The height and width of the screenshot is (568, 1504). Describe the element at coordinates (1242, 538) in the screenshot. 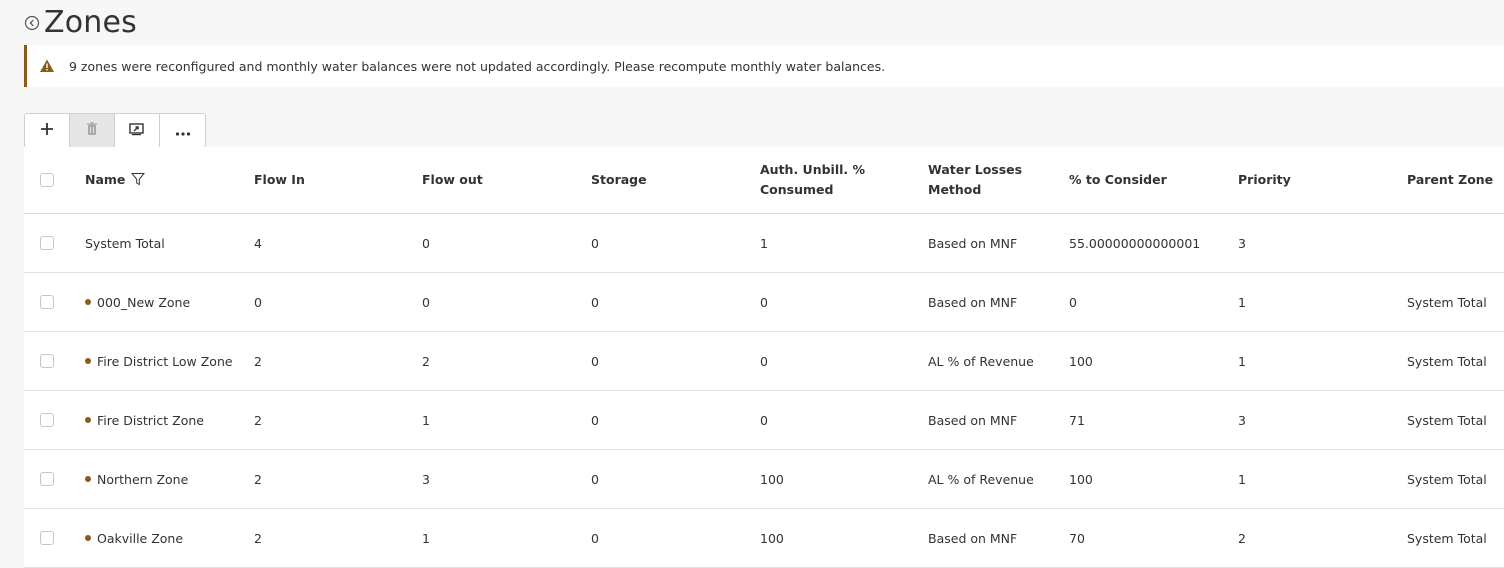

I see `priority-value: 2` at that location.